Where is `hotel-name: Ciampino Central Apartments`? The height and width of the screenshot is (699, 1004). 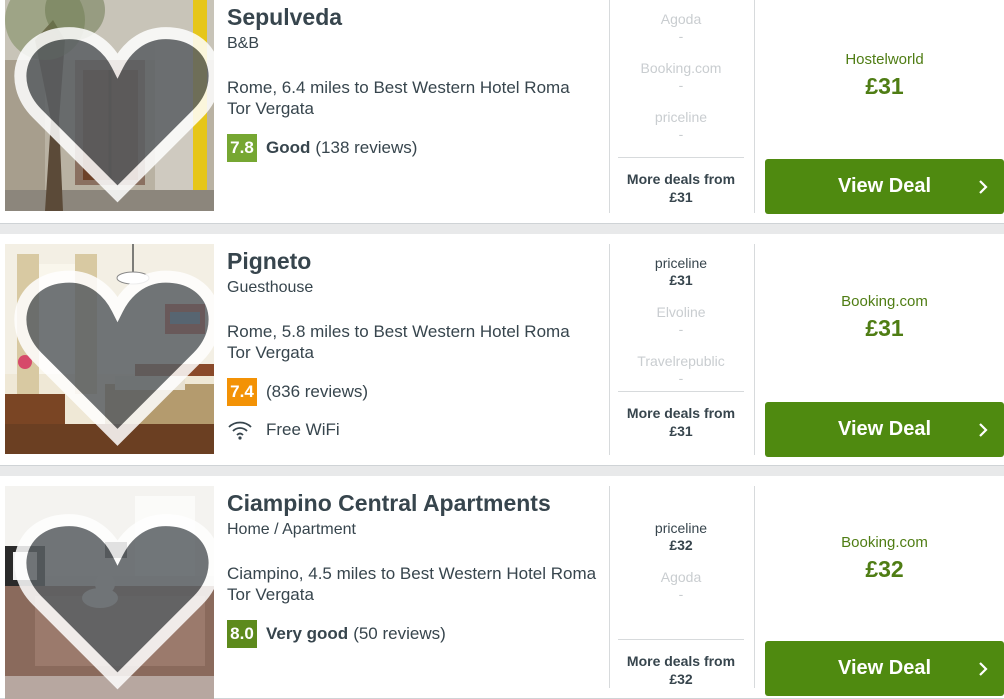 hotel-name: Ciampino Central Apartments is located at coordinates (412, 503).